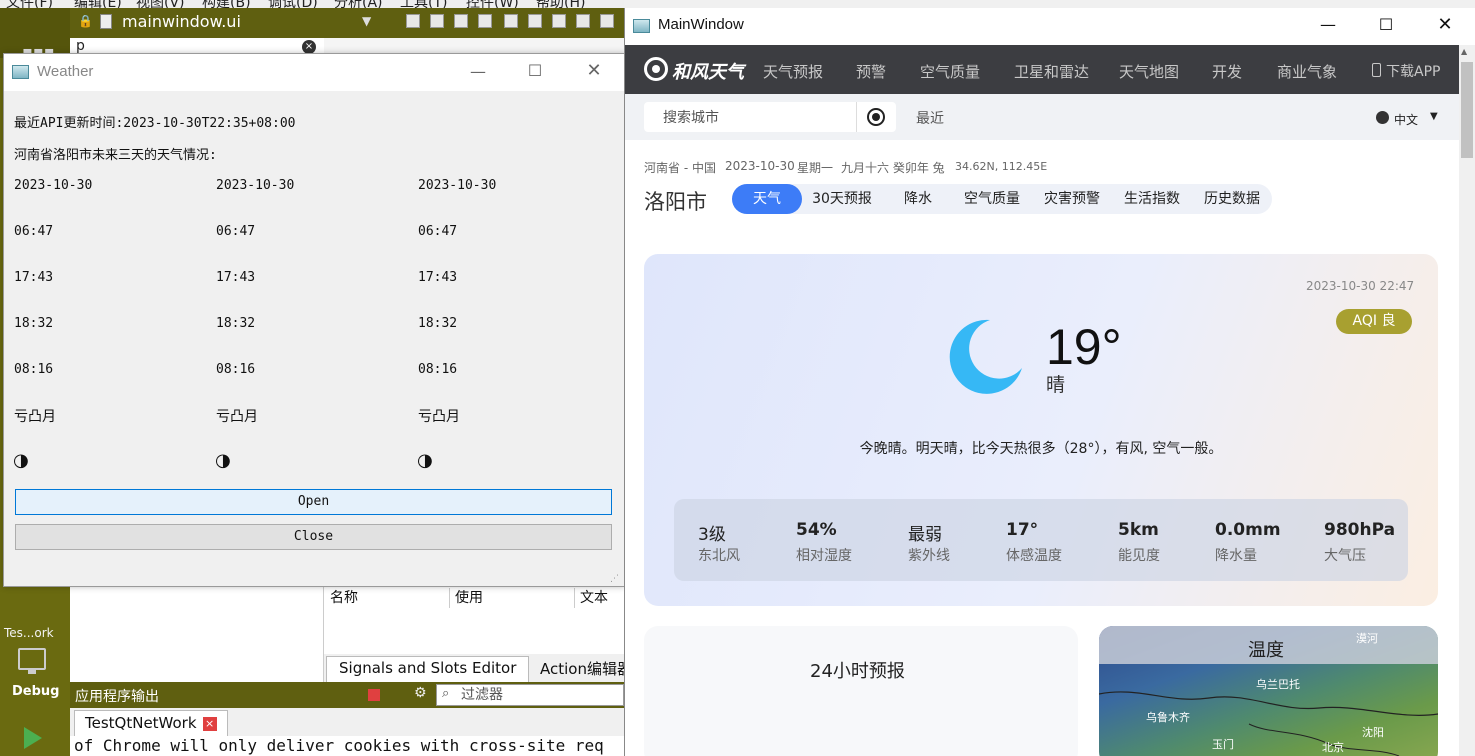 This screenshot has height=756, width=1475. I want to click on location-lunar-date: 九月十六 癸卯年 兔, so click(893, 168).